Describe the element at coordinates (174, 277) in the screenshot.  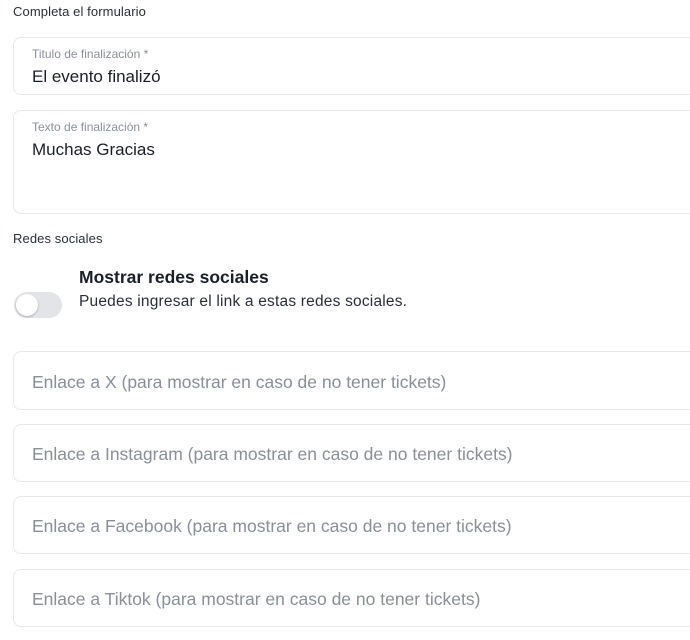
I see `show-social-title: Mostrar redes sociales` at that location.